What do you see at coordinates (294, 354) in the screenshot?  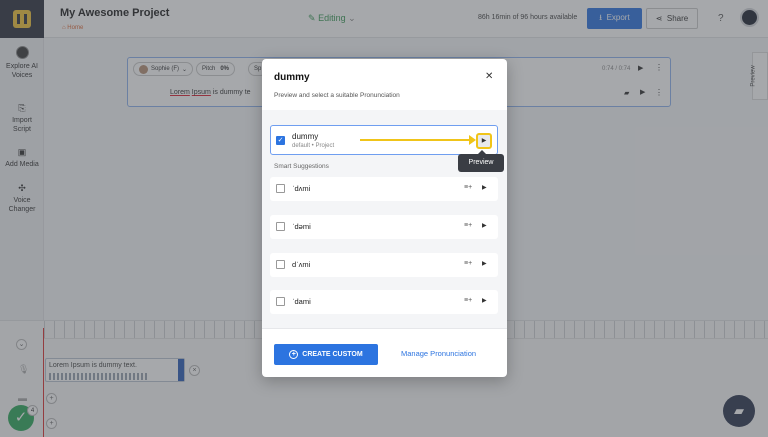 I see `plus-icon: +` at bounding box center [294, 354].